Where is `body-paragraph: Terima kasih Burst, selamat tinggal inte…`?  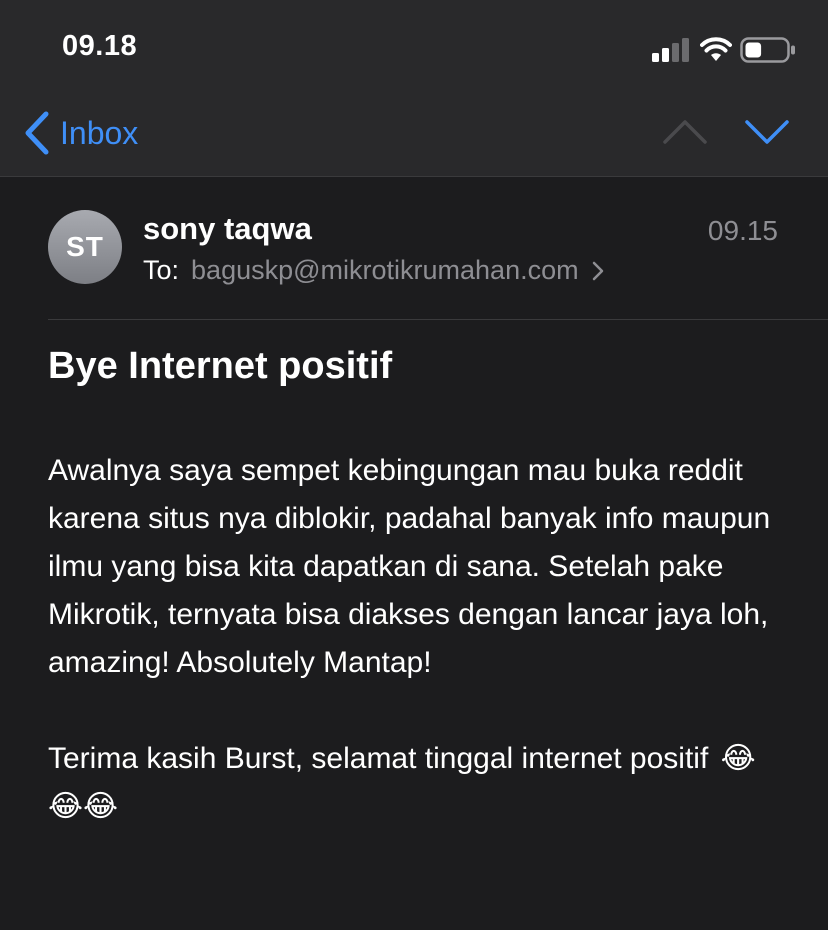 body-paragraph: Terima kasih Burst, selamat tinggal inte… is located at coordinates (418, 783).